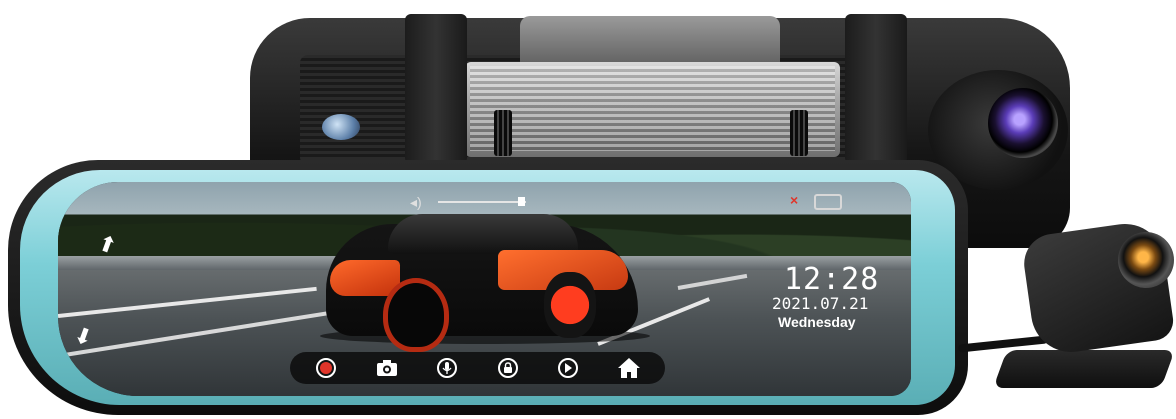 The height and width of the screenshot is (419, 1176). I want to click on car-wheel, so click(570, 305).